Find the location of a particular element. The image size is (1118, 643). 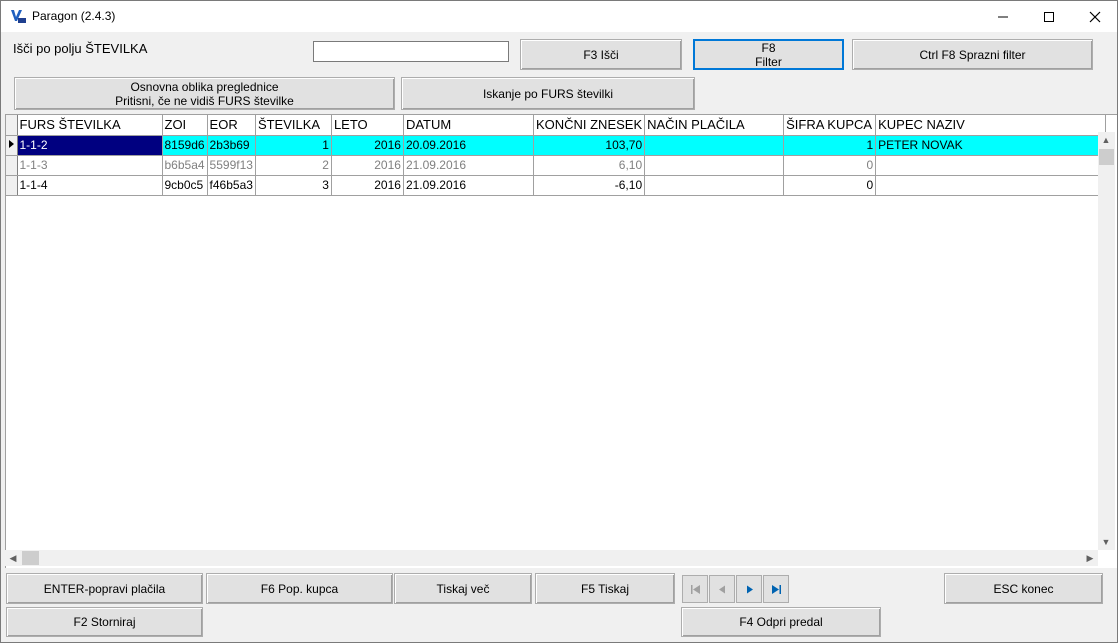

col-datum: DATUM is located at coordinates (468, 125).